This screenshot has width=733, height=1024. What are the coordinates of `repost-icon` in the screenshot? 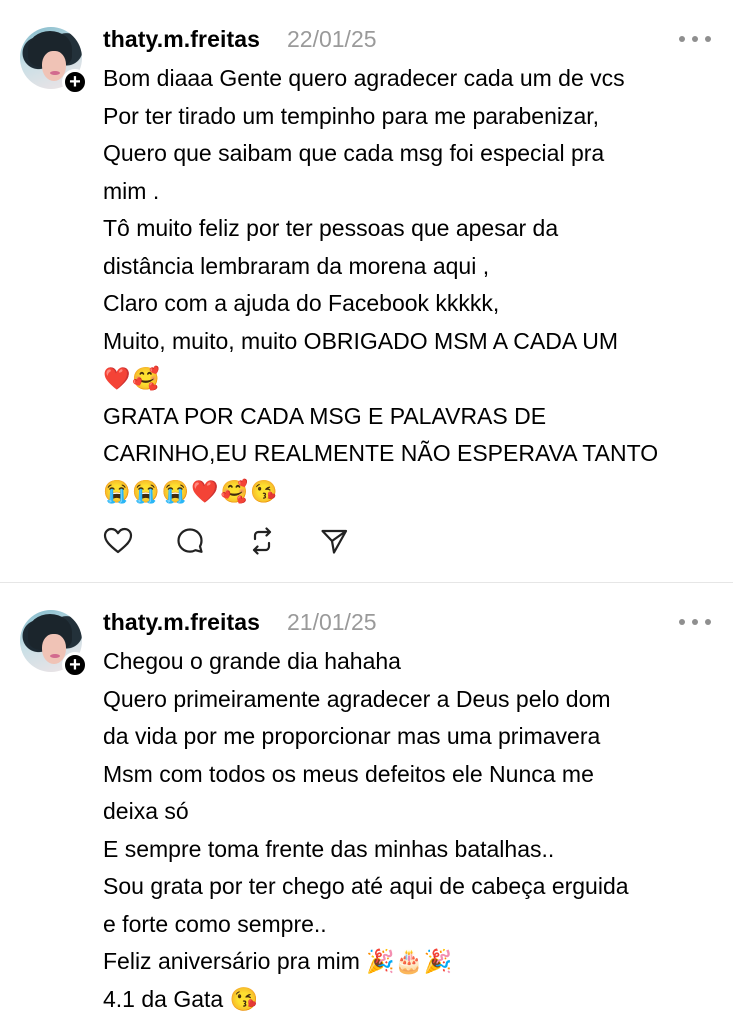 It's located at (262, 541).